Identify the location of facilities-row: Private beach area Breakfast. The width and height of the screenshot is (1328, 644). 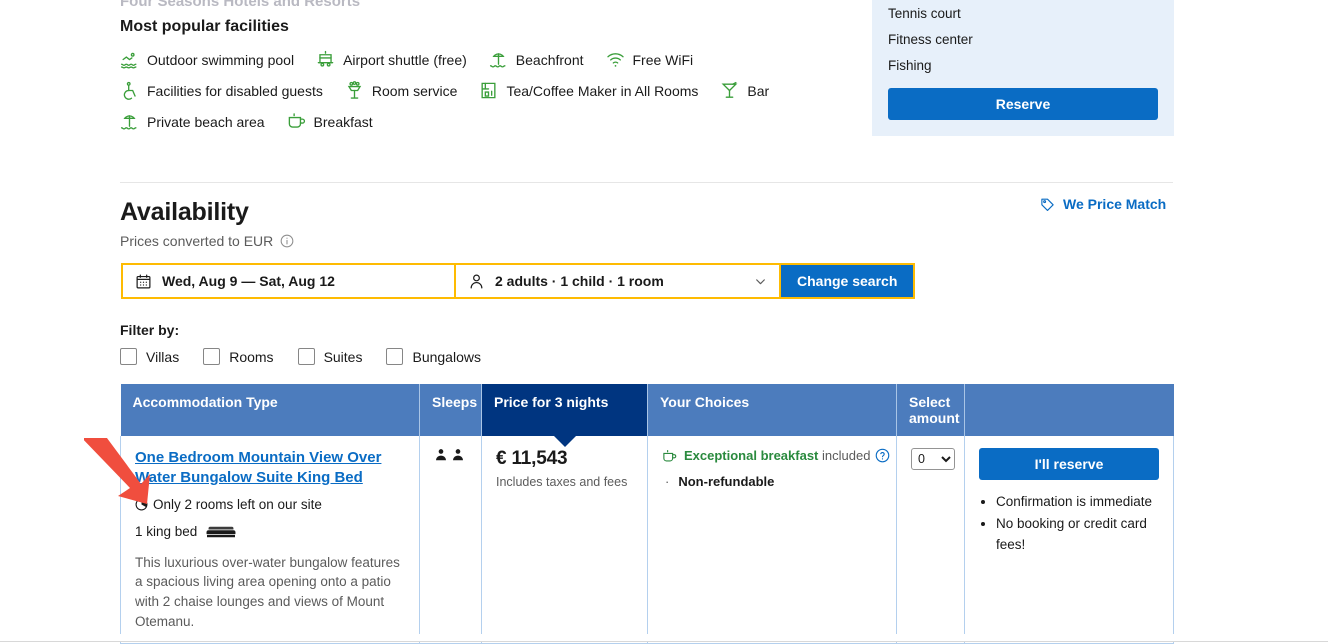
(490, 121).